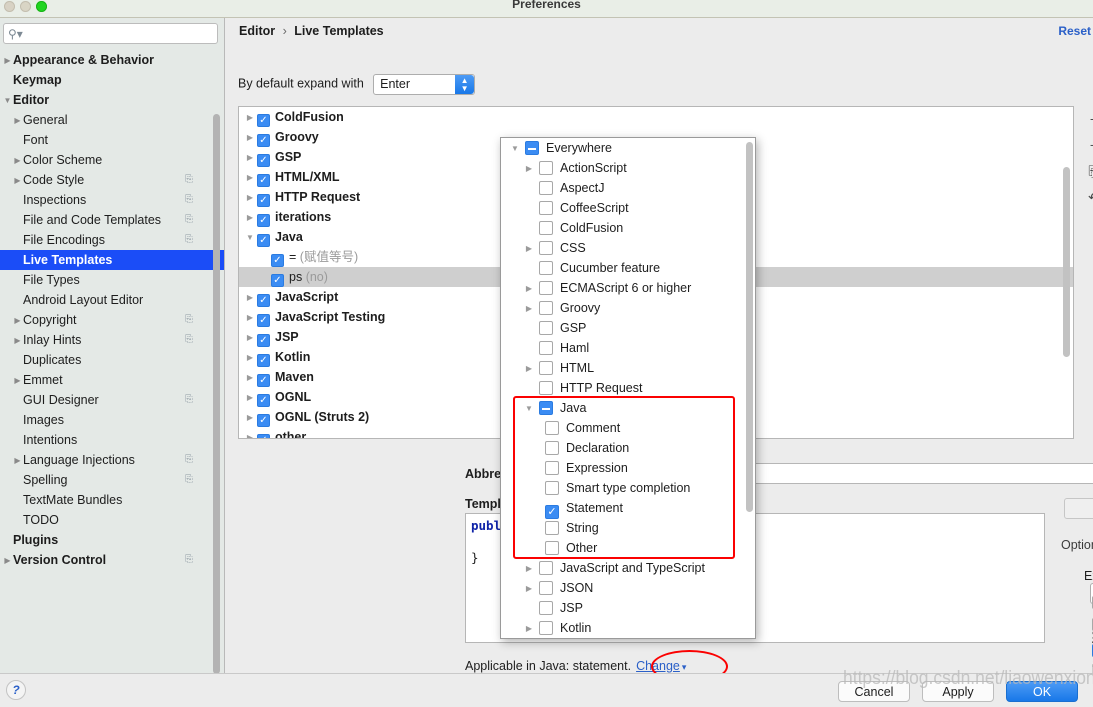 This screenshot has width=1093, height=707. I want to click on reset-link: Reset, so click(1074, 31).